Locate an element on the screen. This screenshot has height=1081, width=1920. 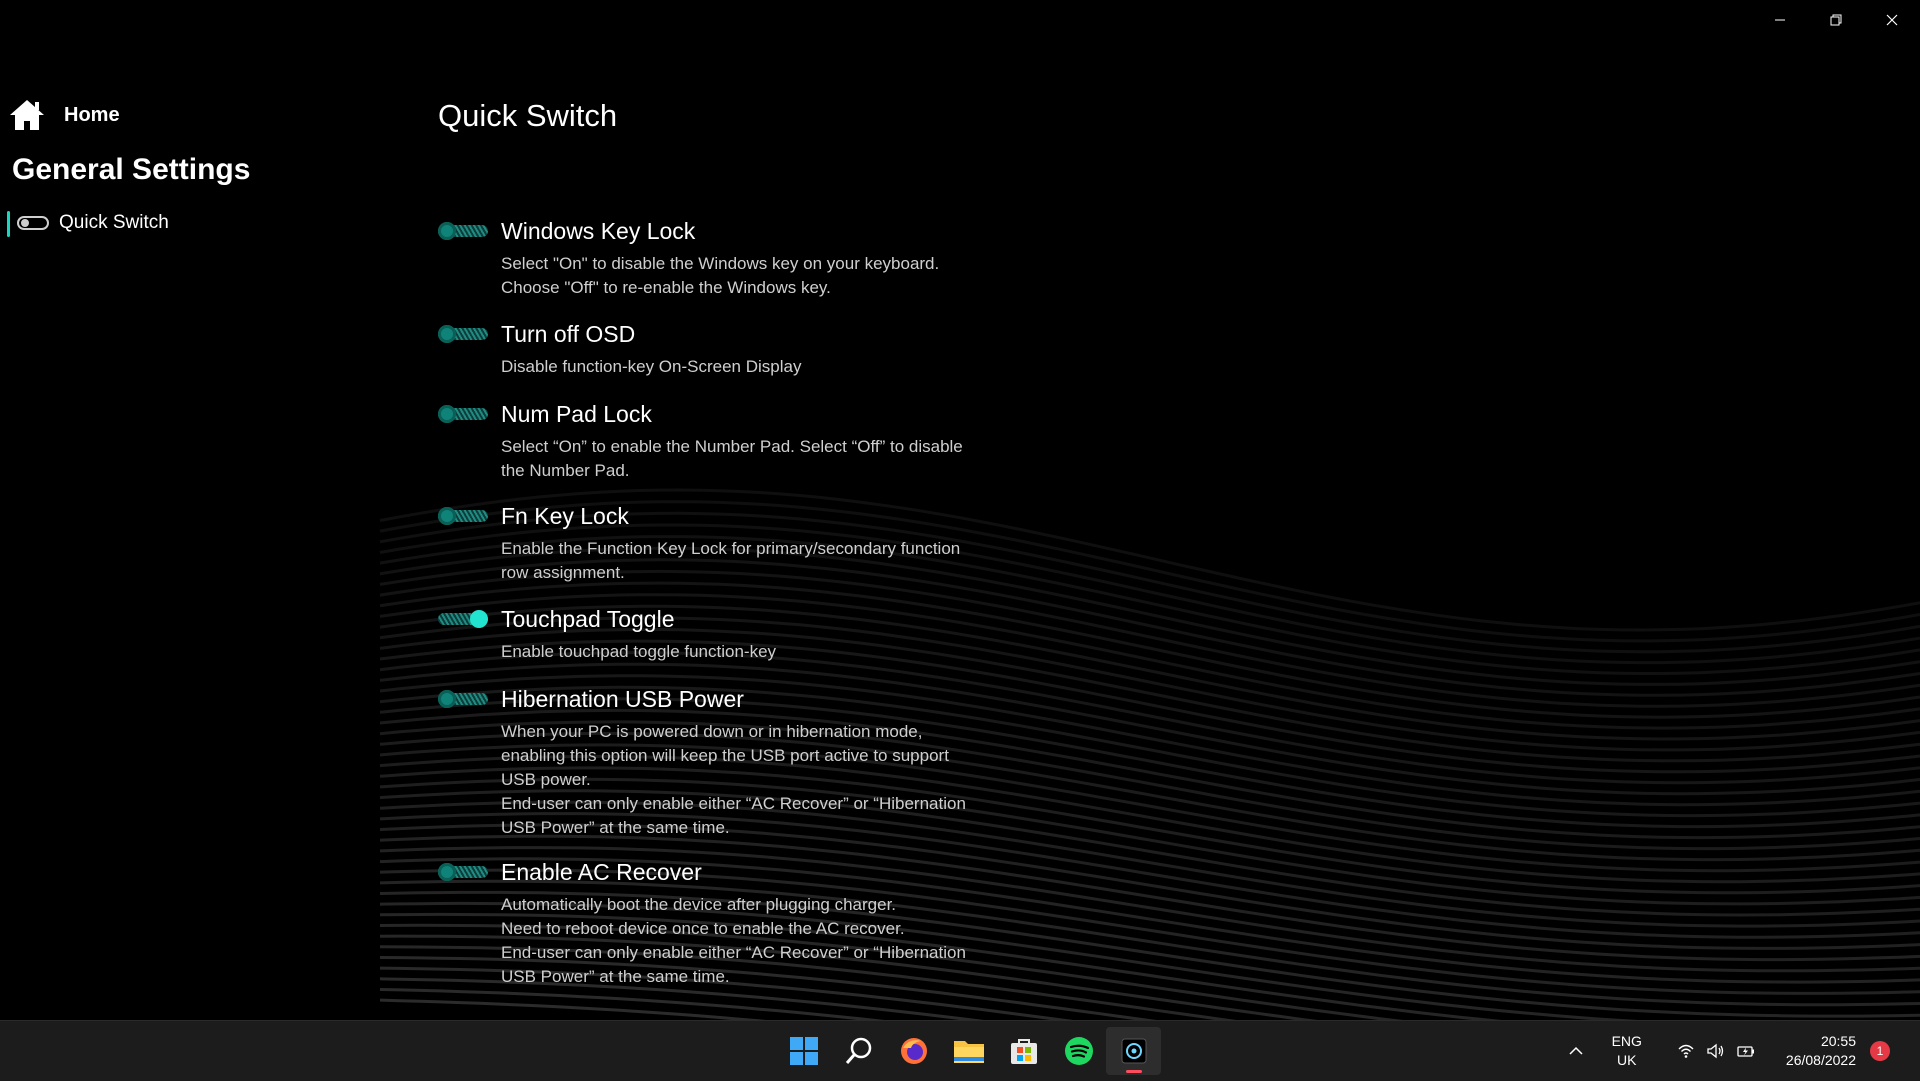
microsoft-store-icon is located at coordinates (1023, 1051).